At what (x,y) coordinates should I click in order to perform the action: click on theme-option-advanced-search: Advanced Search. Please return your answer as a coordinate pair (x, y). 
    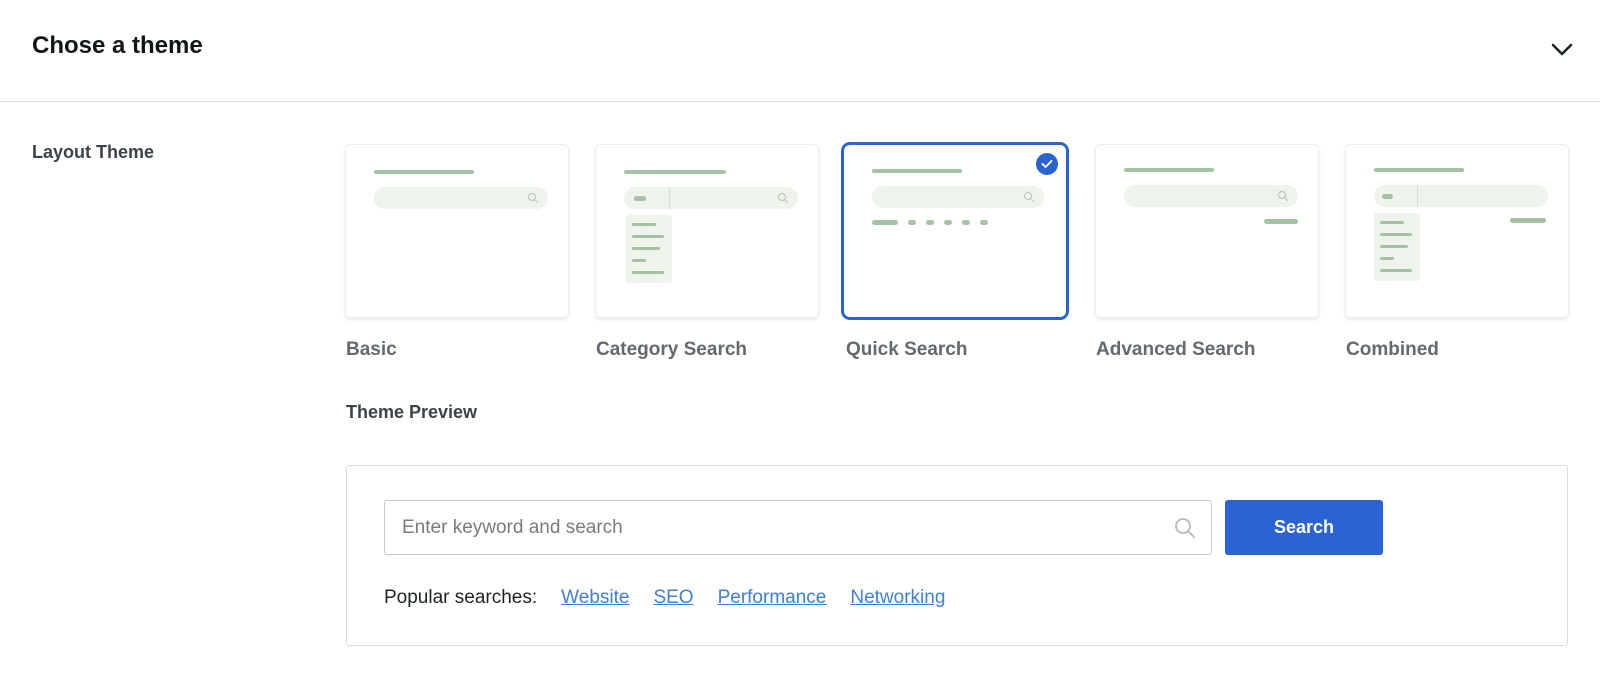
    Looking at the image, I should click on (1207, 252).